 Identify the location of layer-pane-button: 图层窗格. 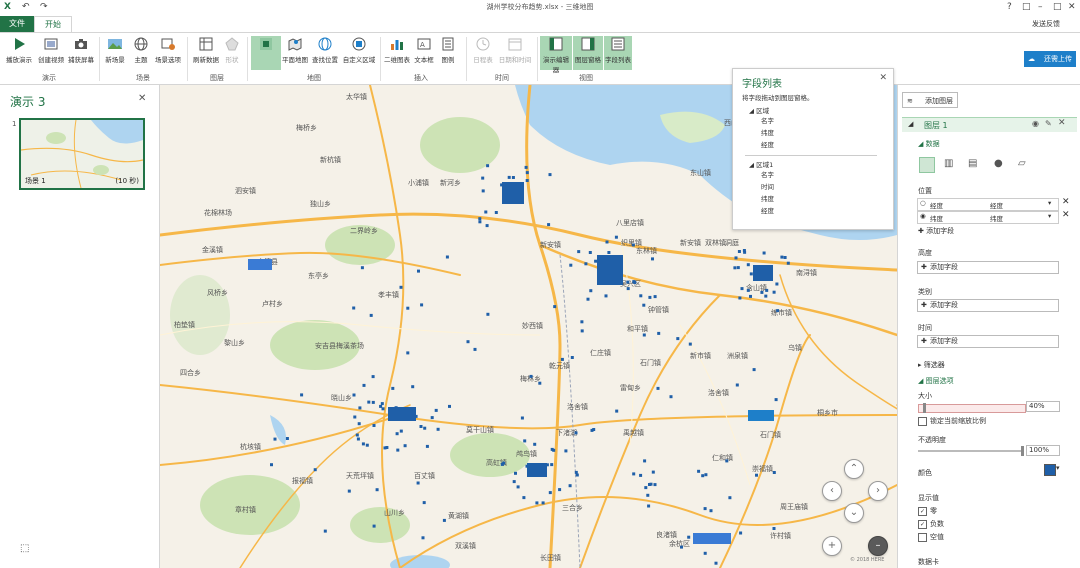
(588, 53).